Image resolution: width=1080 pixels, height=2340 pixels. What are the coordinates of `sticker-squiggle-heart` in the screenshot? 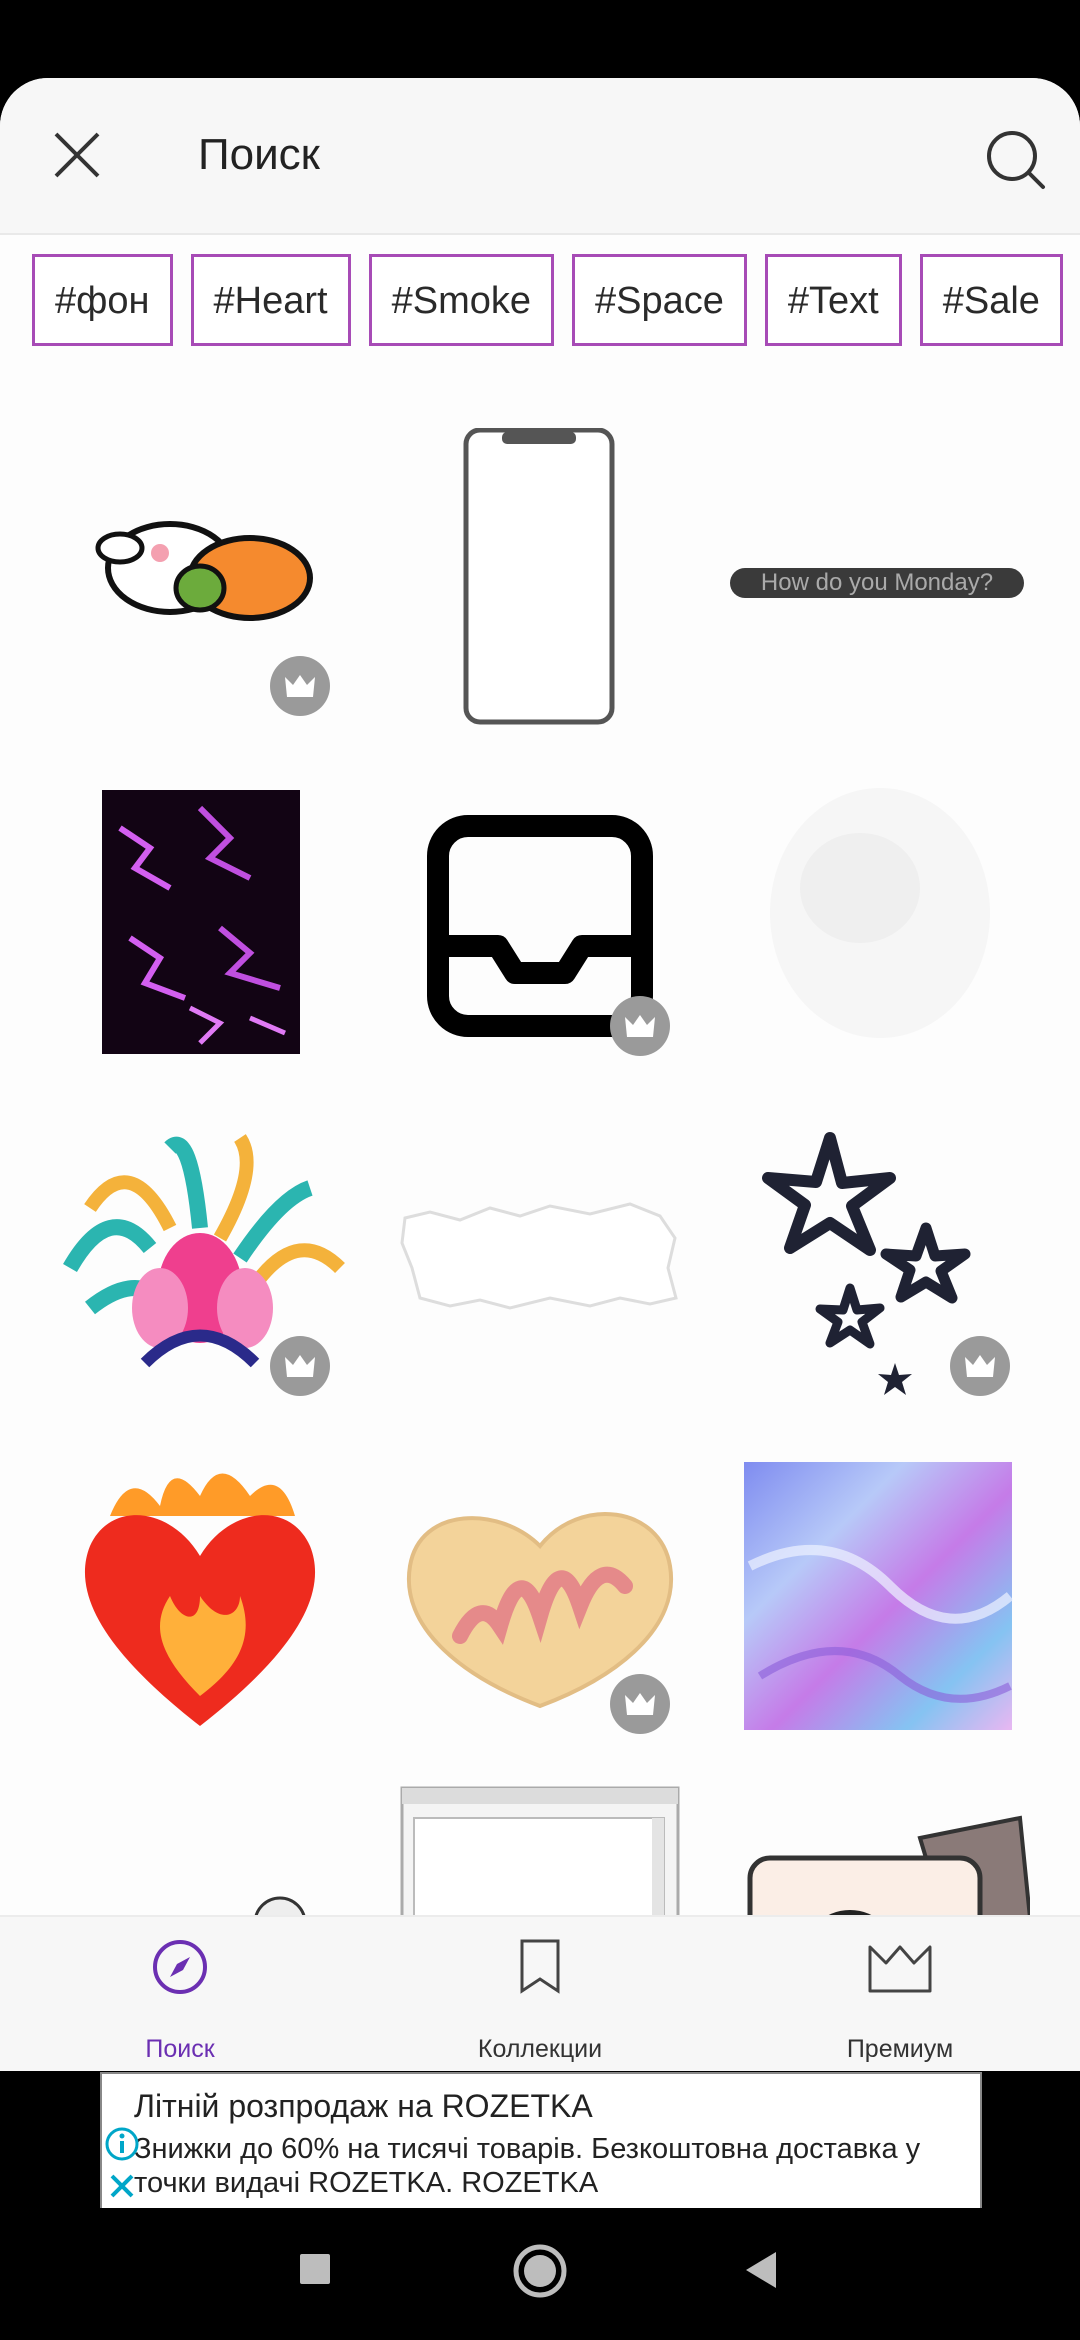 It's located at (540, 1596).